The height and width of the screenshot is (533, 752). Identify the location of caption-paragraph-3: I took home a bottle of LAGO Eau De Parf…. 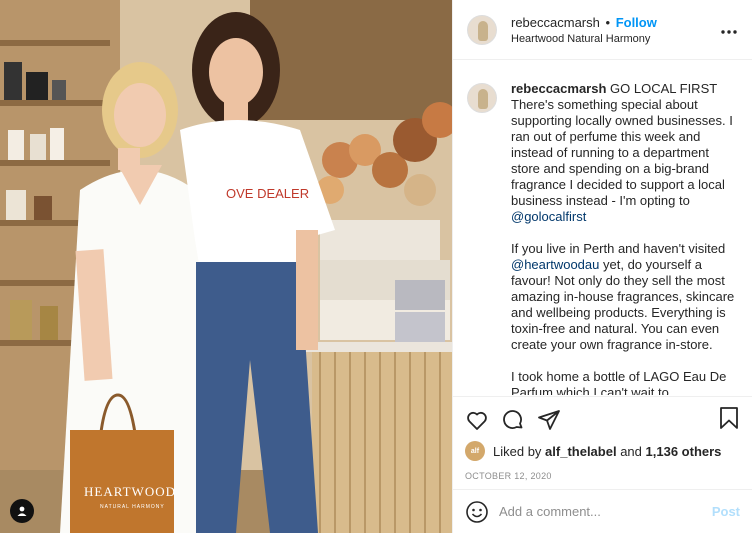
(619, 382).